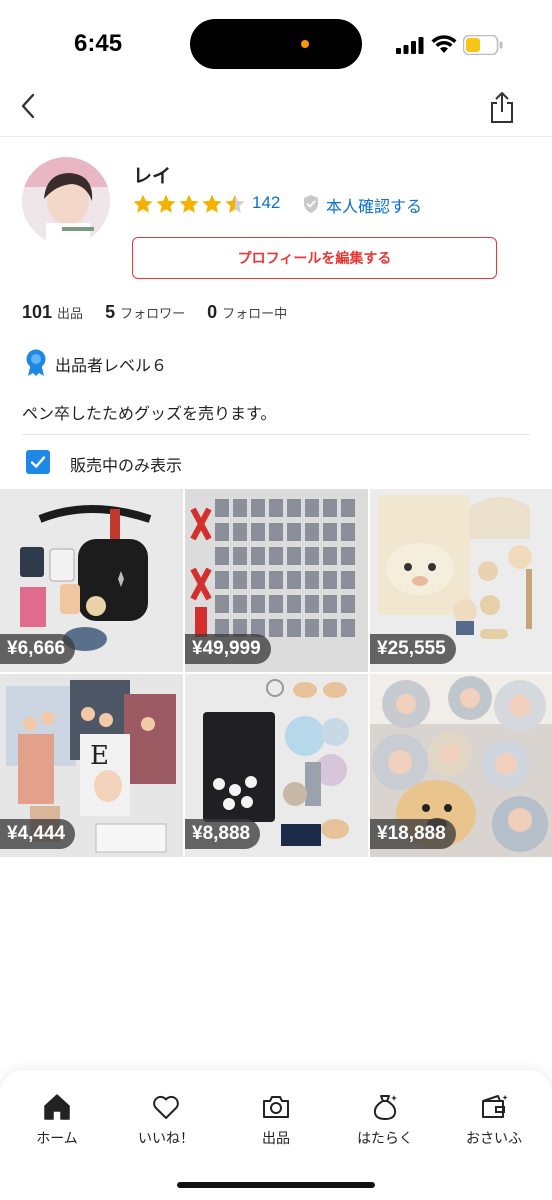 The height and width of the screenshot is (1200, 552). What do you see at coordinates (66, 201) in the screenshot?
I see `avatar` at bounding box center [66, 201].